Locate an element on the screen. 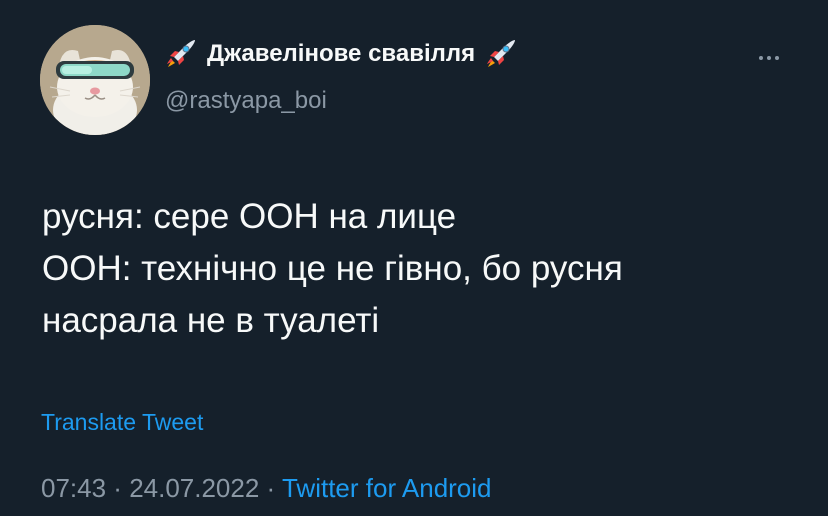  tweet-source-link: Twitter for Android is located at coordinates (387, 488).